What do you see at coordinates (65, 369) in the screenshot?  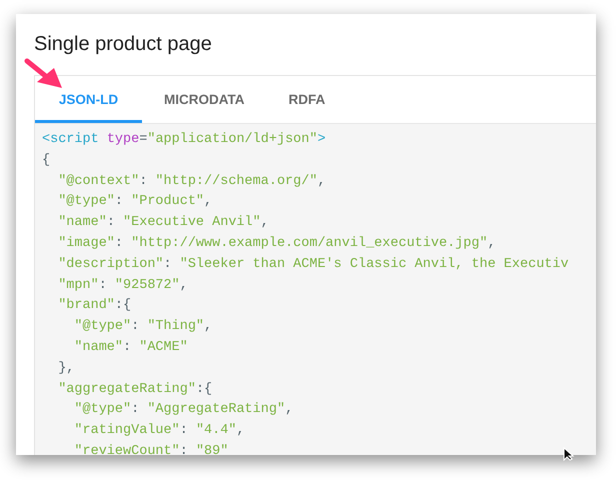 I see `code-line: },` at bounding box center [65, 369].